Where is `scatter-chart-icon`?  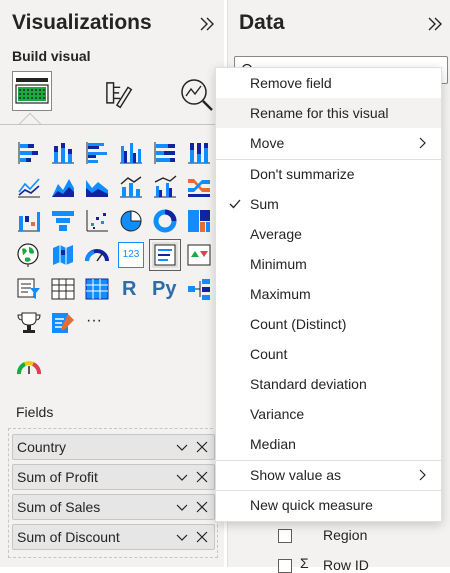
scatter-chart-icon is located at coordinates (97, 221).